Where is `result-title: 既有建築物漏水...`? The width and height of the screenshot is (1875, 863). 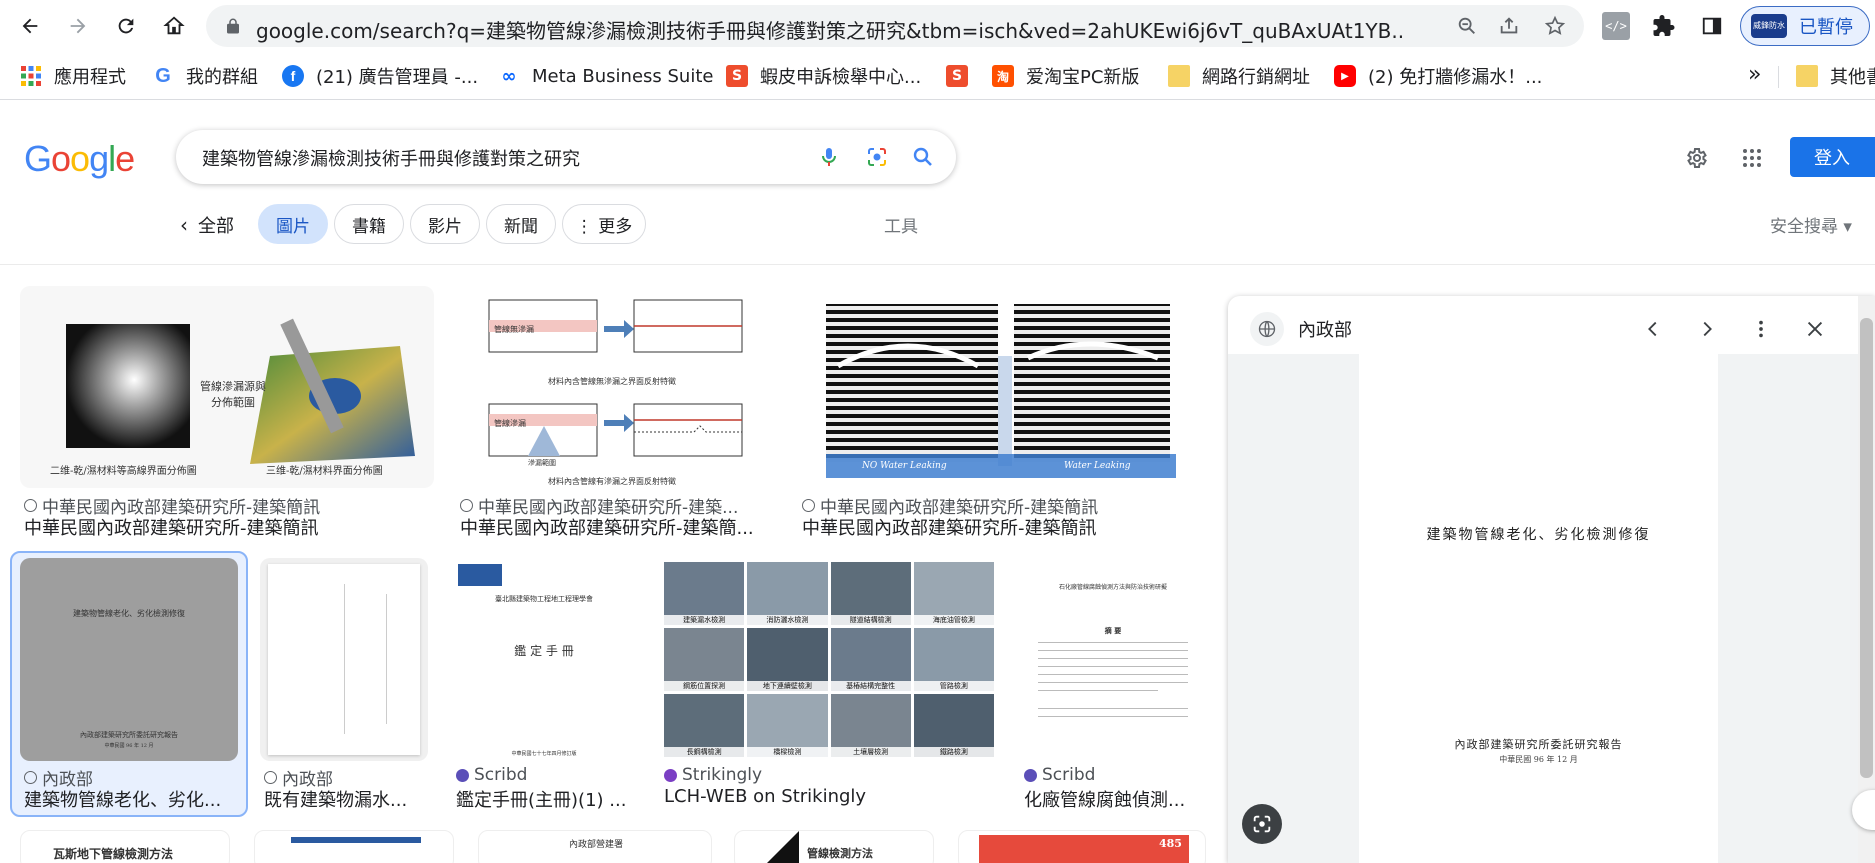 result-title: 既有建築物漏水... is located at coordinates (346, 799).